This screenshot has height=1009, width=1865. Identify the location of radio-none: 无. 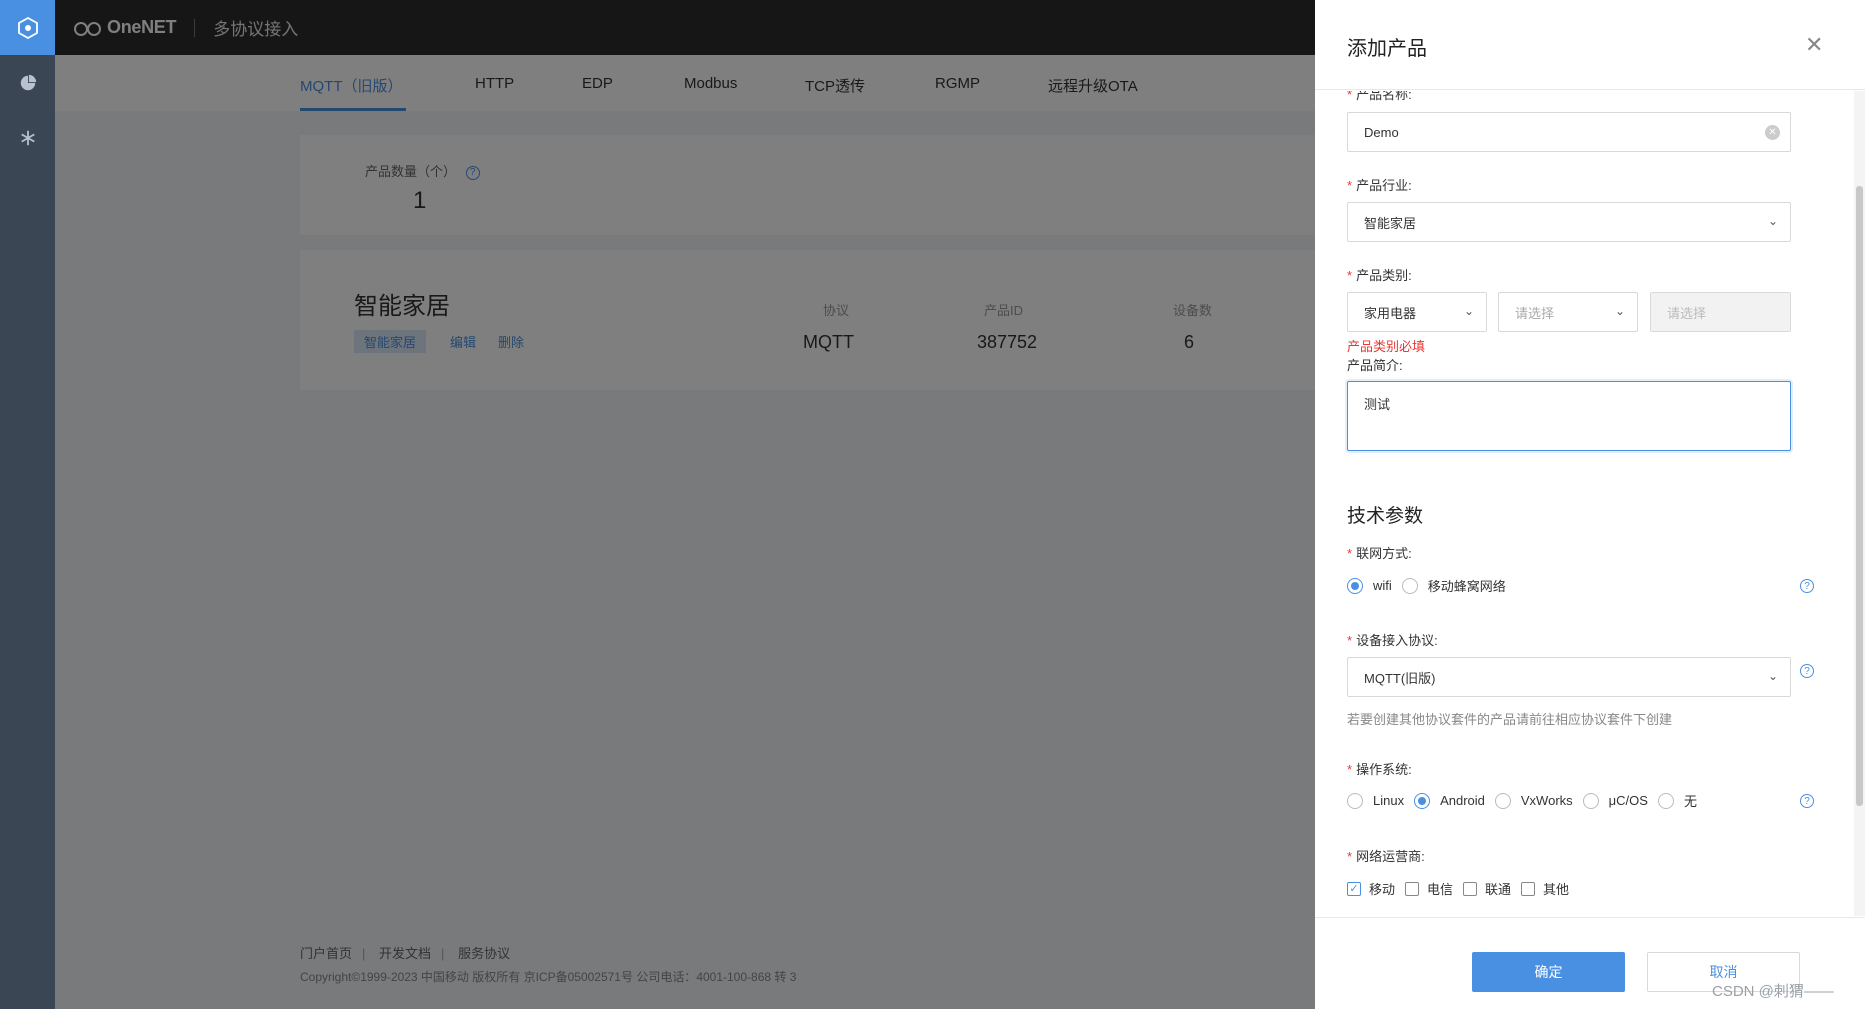
(1677, 800).